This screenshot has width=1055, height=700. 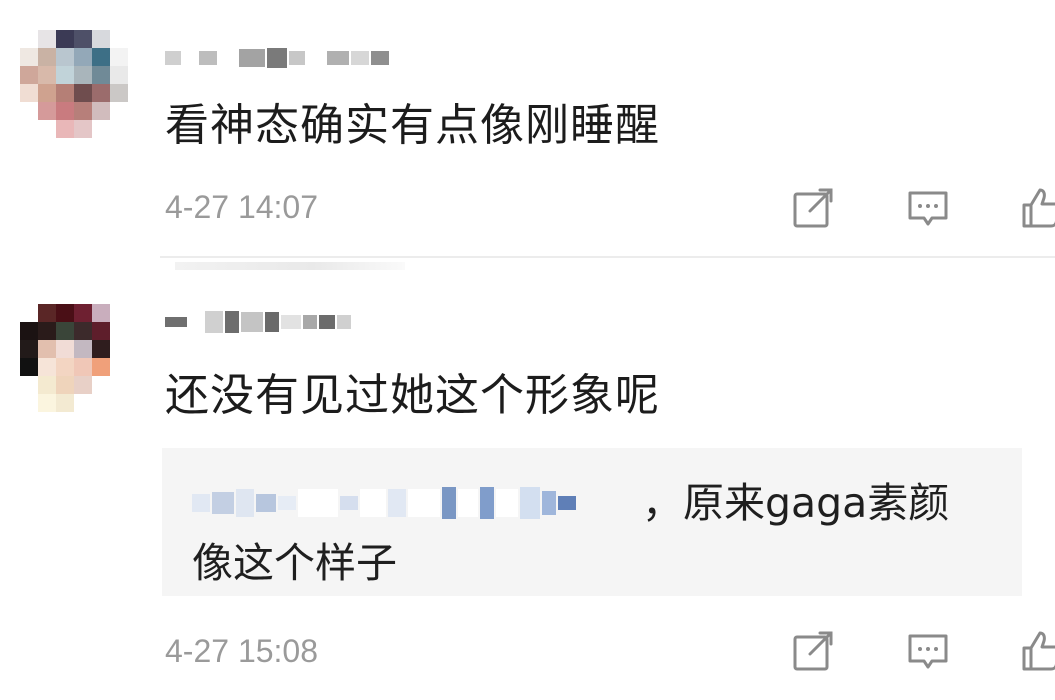 What do you see at coordinates (412, 125) in the screenshot?
I see `comment-text: 看神态确实有点像刚睡醒` at bounding box center [412, 125].